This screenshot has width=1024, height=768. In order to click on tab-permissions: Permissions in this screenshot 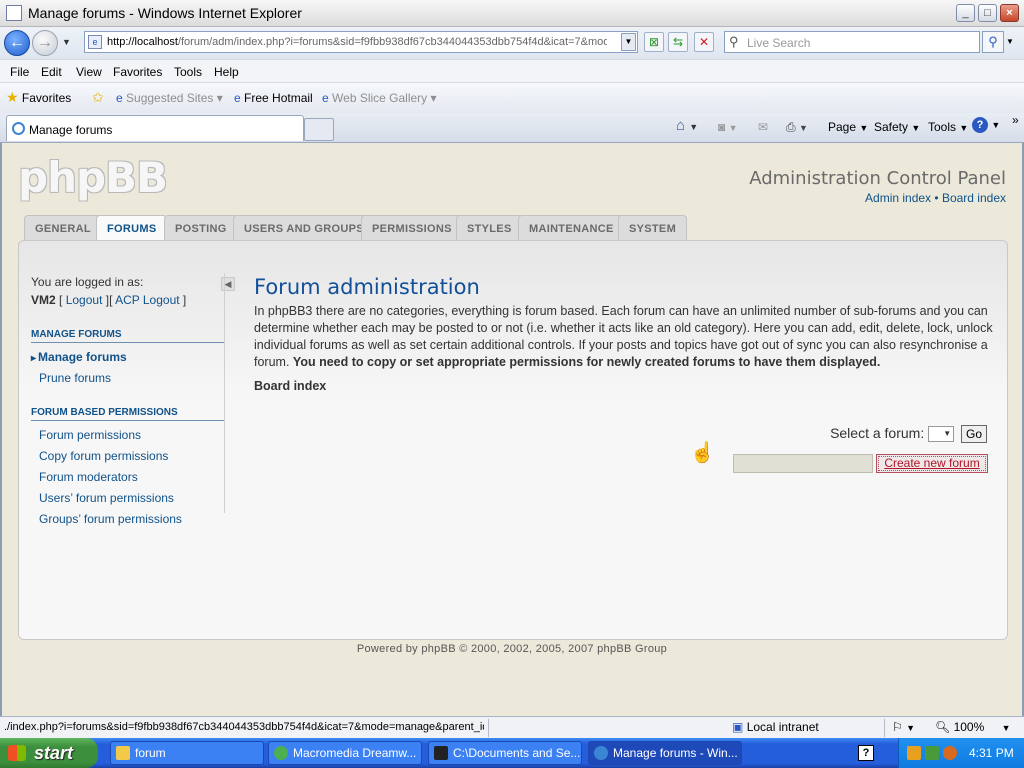, I will do `click(412, 228)`.